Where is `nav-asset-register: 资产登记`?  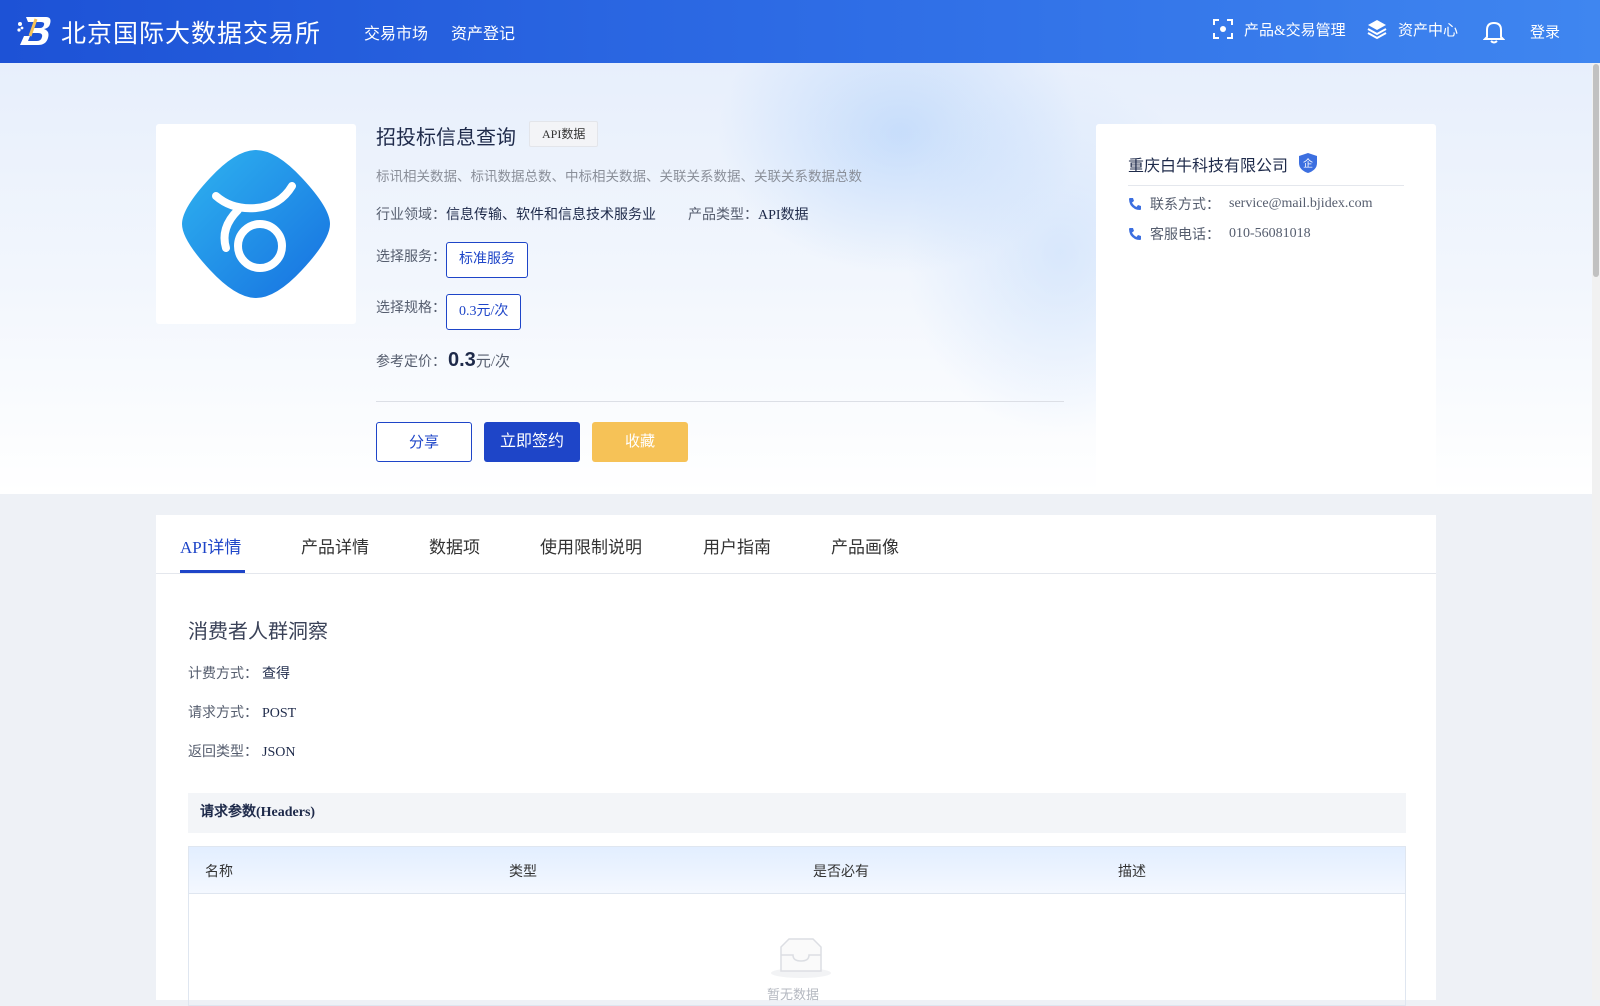
nav-asset-register: 资产登记 is located at coordinates (483, 32).